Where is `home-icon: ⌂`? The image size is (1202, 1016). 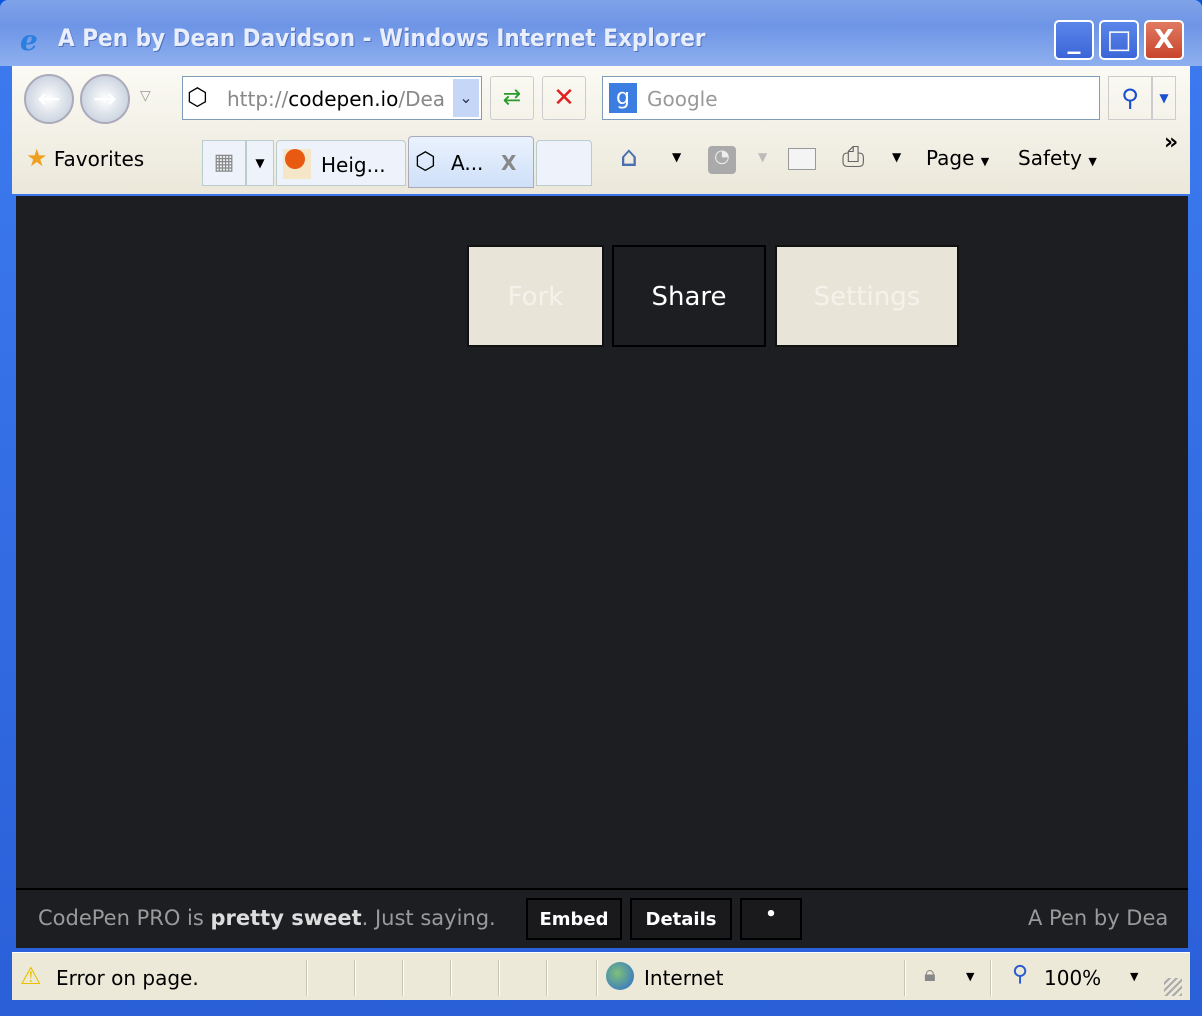 home-icon: ⌂ is located at coordinates (629, 156).